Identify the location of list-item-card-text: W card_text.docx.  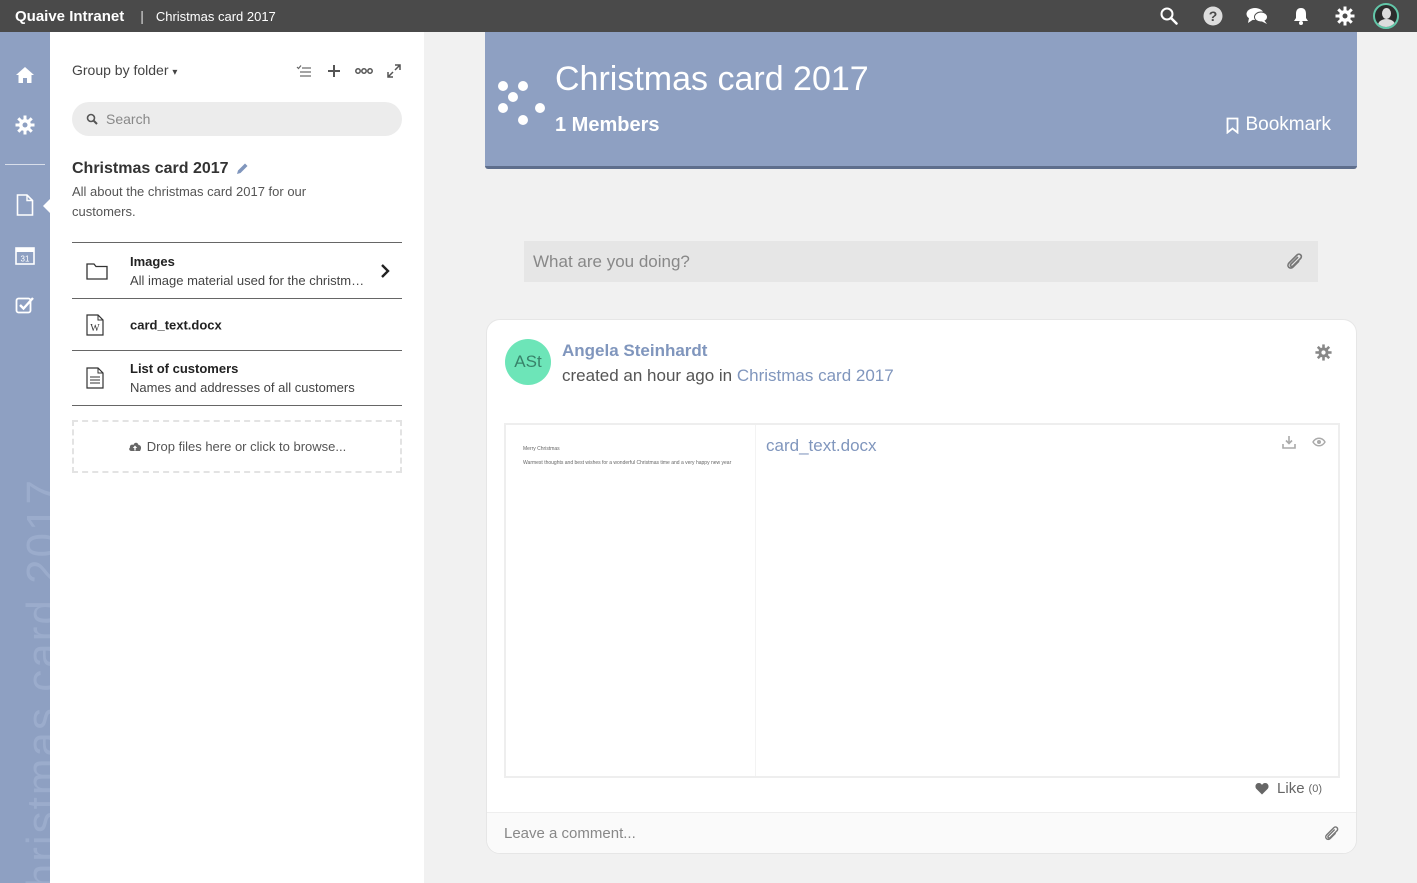
(237, 324).